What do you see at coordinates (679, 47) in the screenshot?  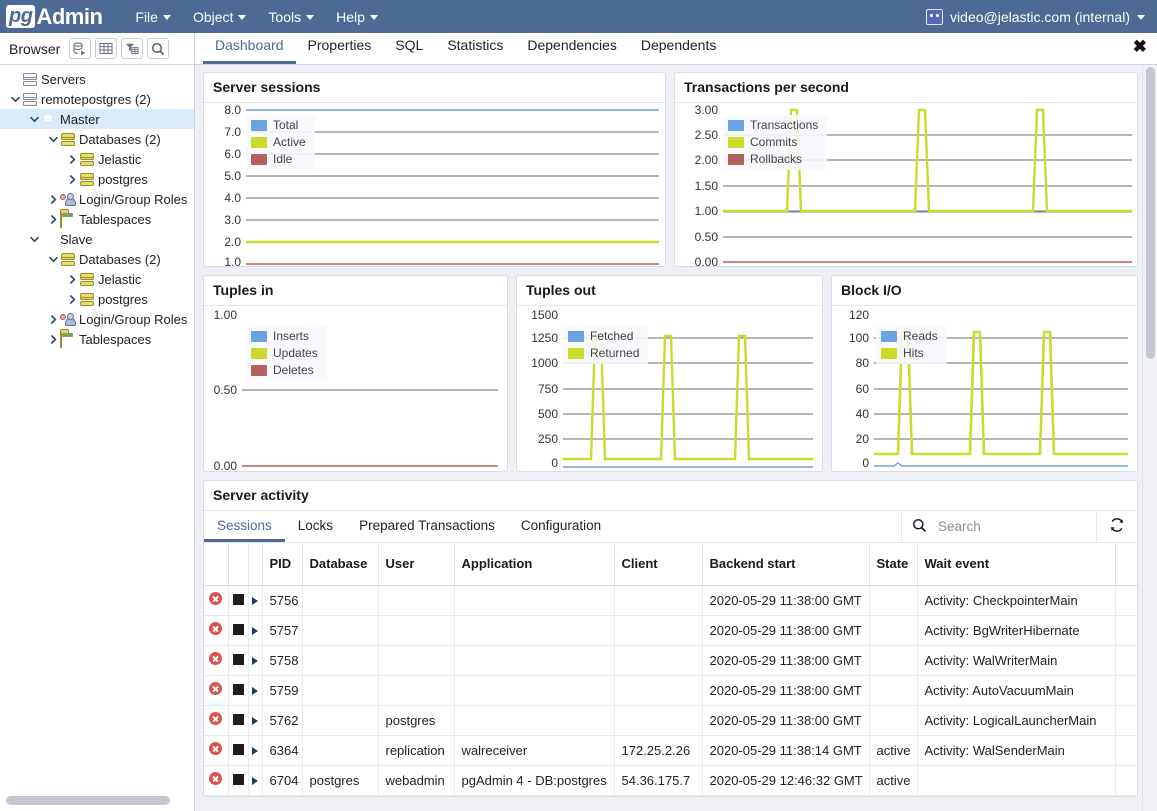 I see `tab-dependents: Dependents` at bounding box center [679, 47].